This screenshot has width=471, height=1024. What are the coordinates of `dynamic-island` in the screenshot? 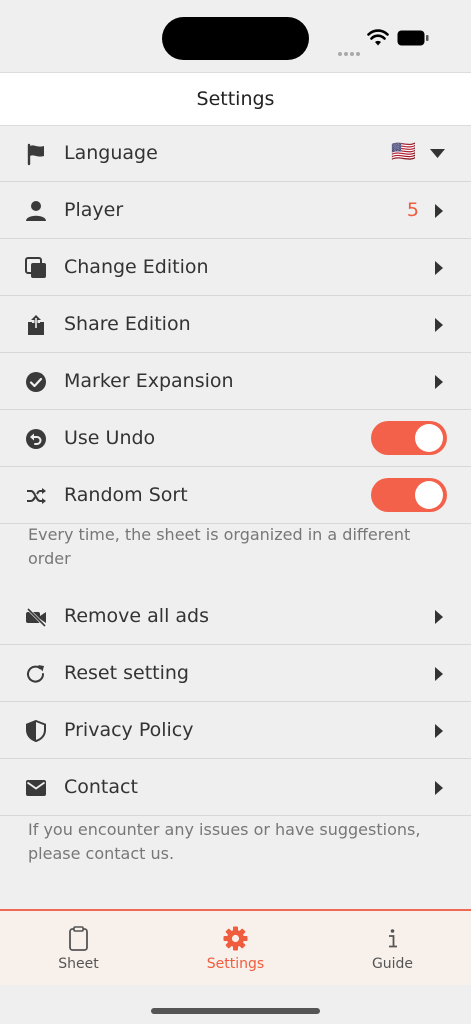 It's located at (235, 38).